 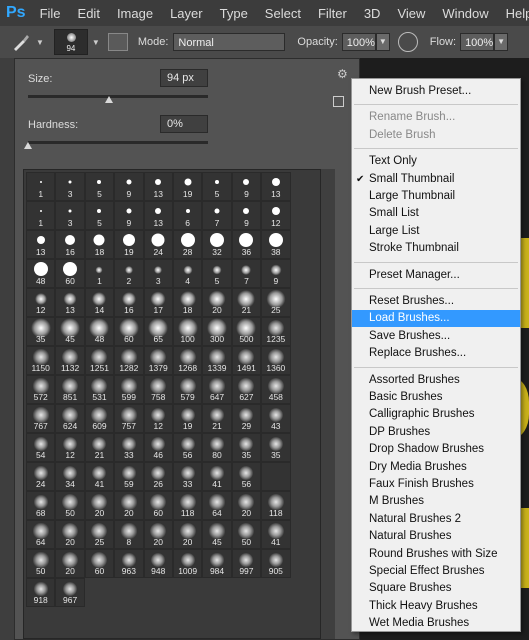 What do you see at coordinates (217, 244) in the screenshot?
I see `brush-preset-cell: 32` at bounding box center [217, 244].